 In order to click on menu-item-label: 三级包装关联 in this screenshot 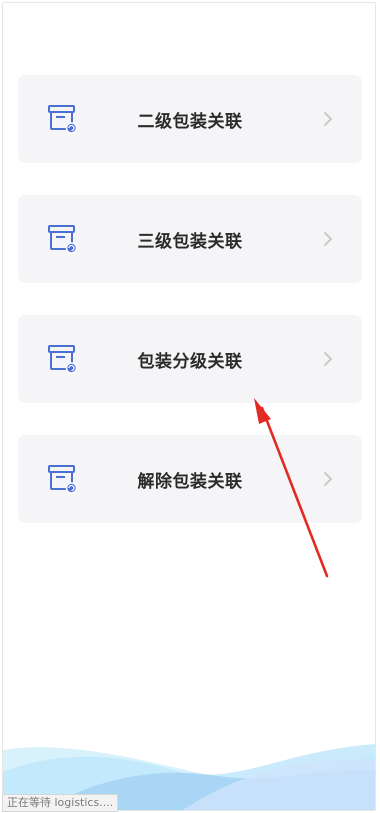, I will do `click(190, 241)`.